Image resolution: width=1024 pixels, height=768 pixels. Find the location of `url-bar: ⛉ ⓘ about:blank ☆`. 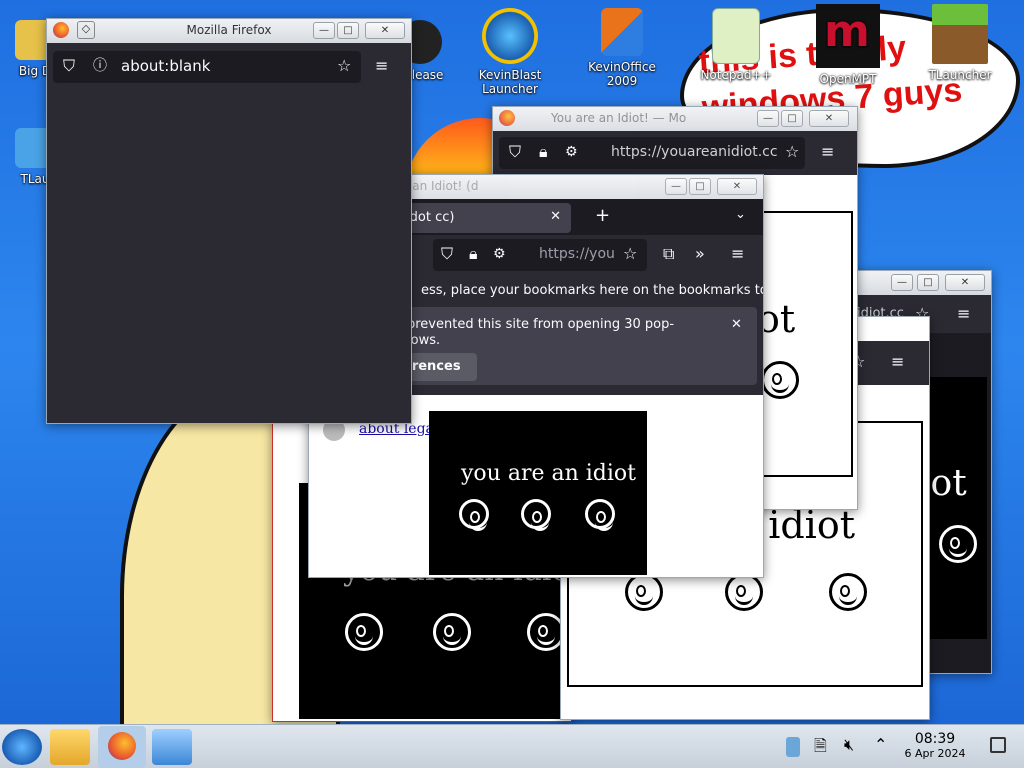

url-bar: ⛉ ⓘ about:blank ☆ is located at coordinates (207, 67).